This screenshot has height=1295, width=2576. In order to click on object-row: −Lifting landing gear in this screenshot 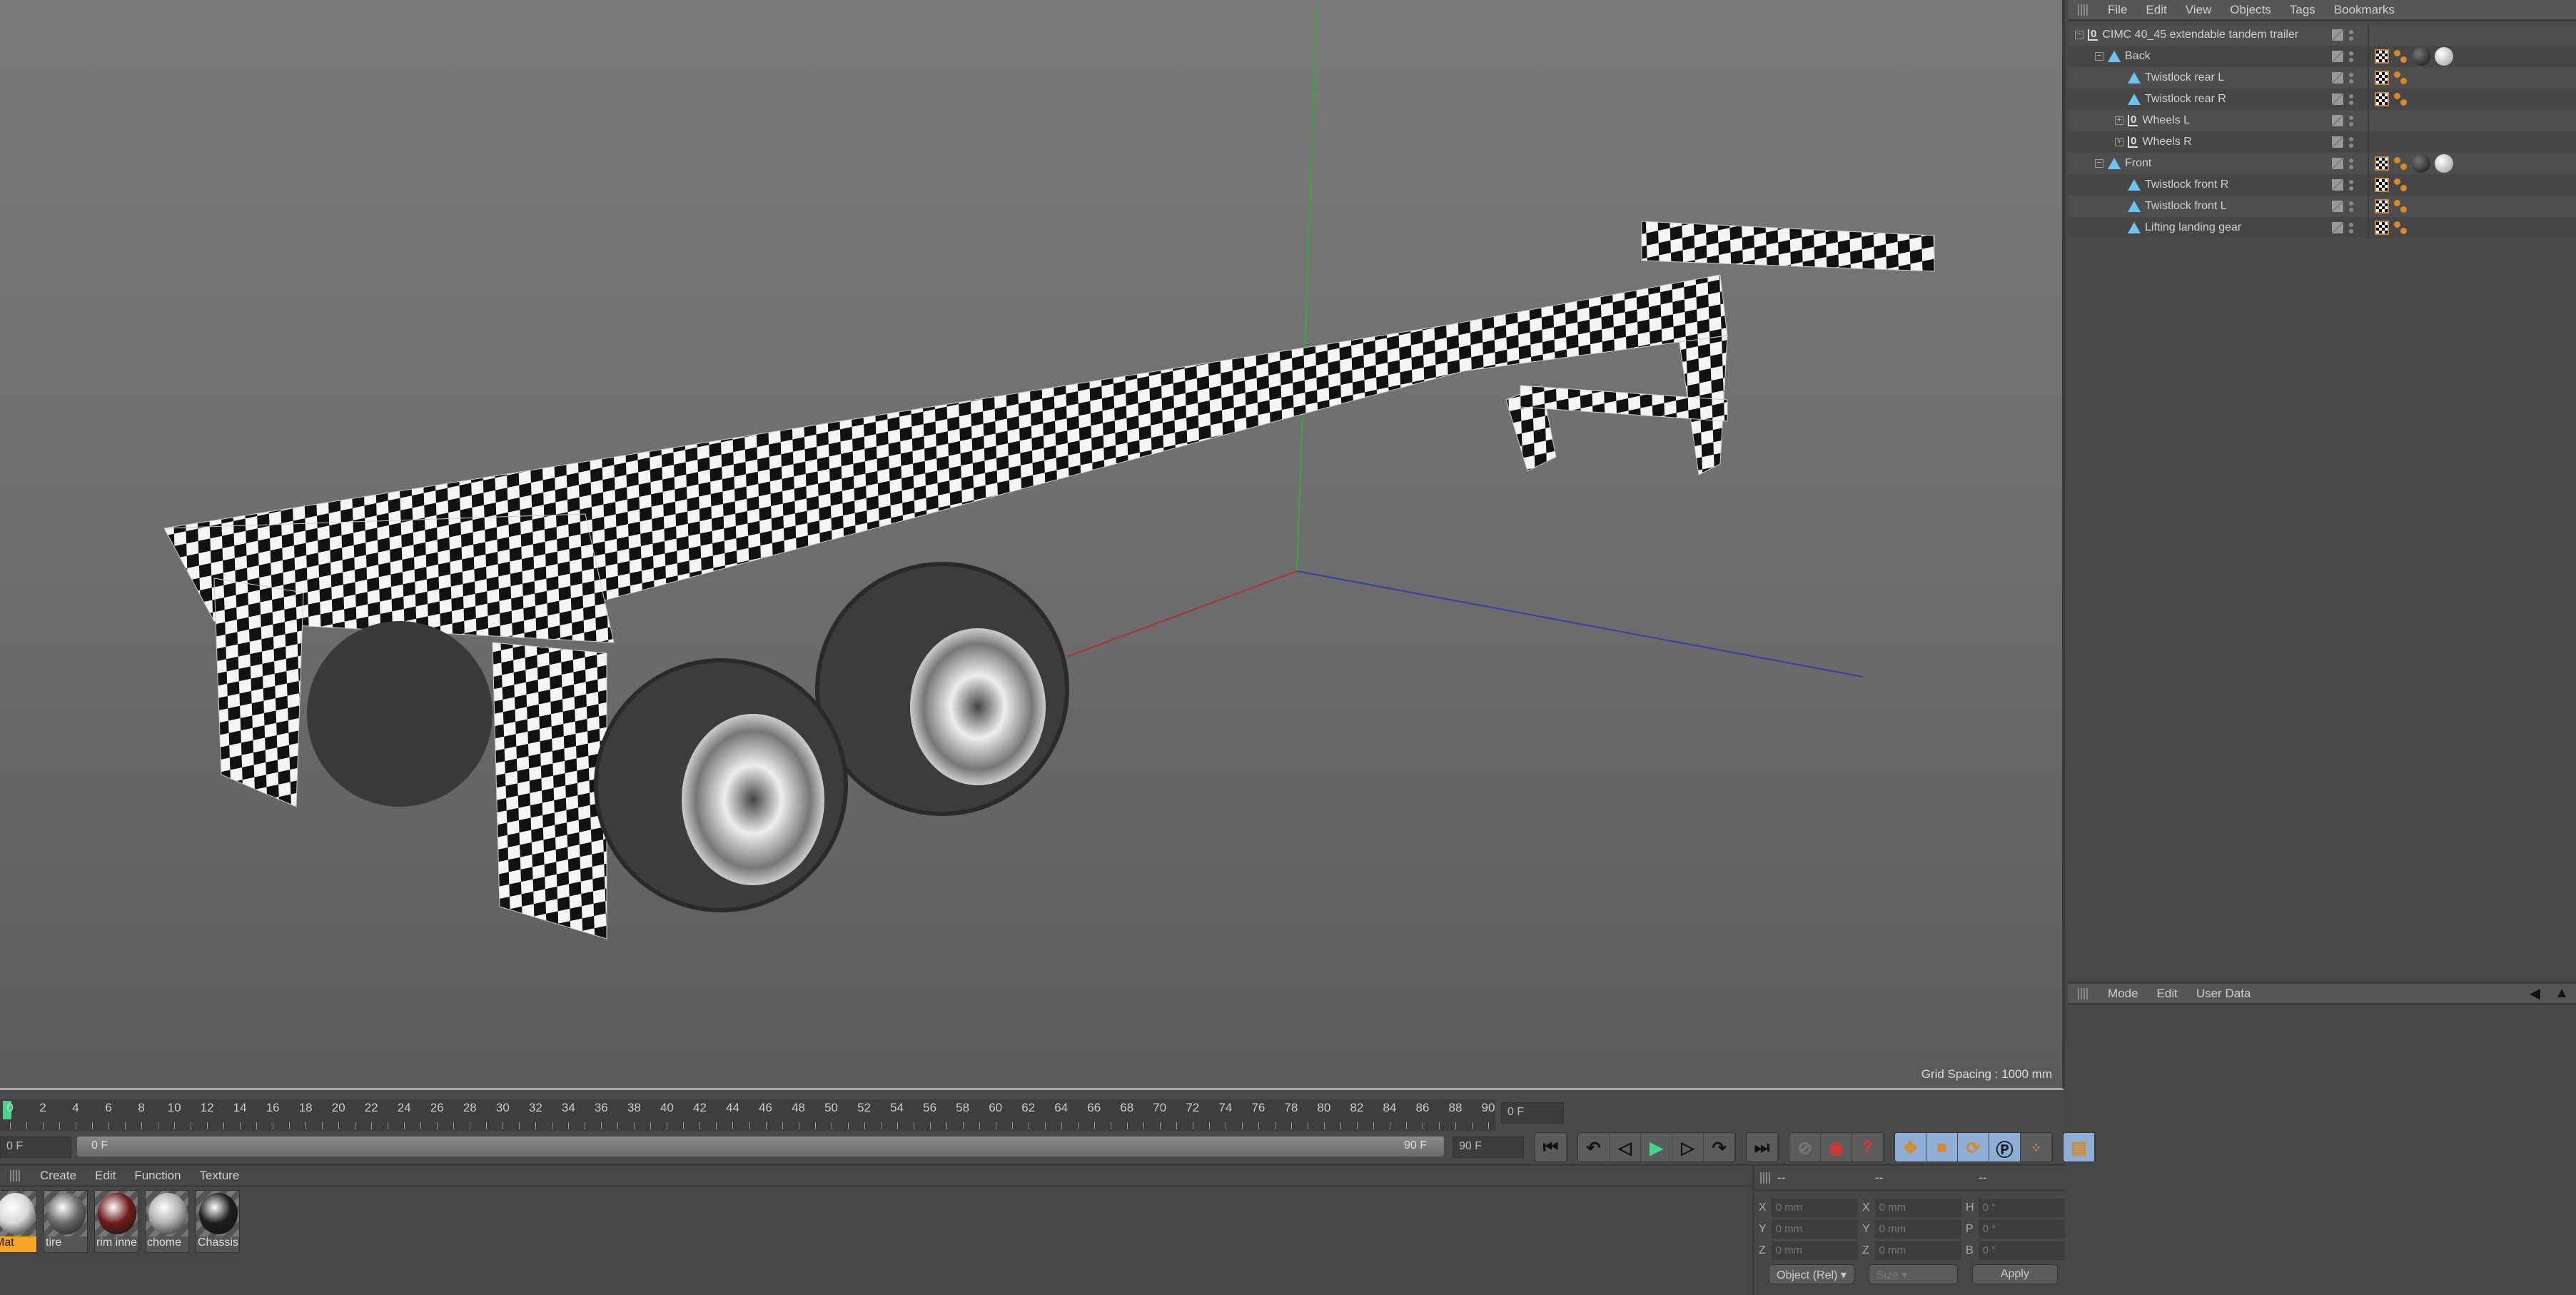, I will do `click(2322, 227)`.